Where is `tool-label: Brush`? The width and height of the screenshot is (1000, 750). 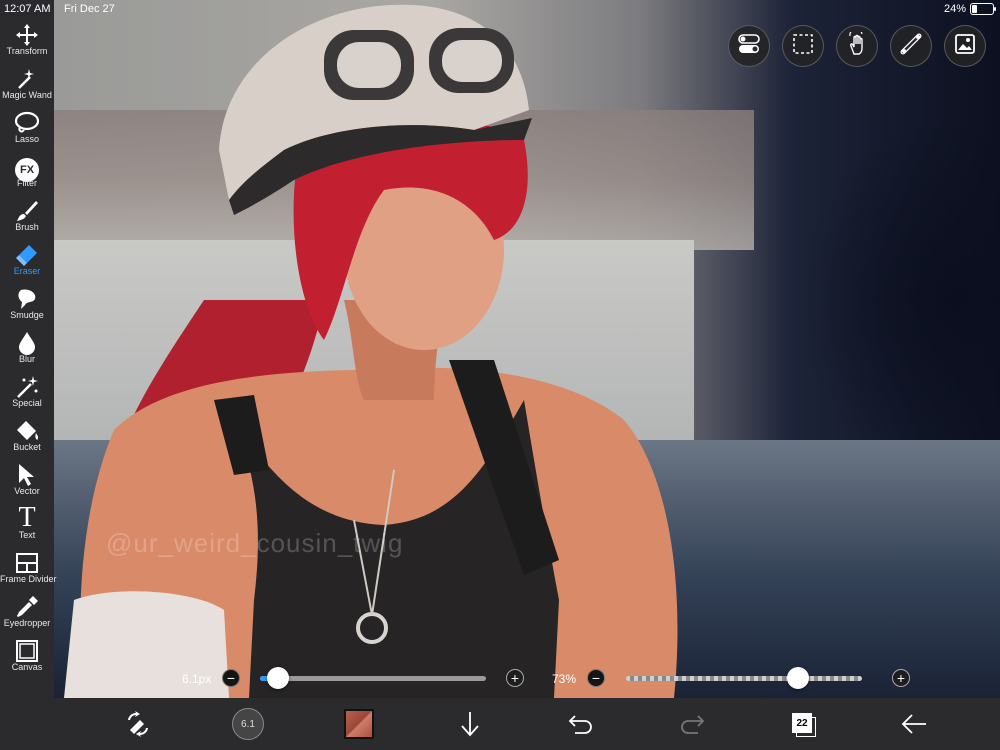
tool-label: Brush is located at coordinates (27, 227).